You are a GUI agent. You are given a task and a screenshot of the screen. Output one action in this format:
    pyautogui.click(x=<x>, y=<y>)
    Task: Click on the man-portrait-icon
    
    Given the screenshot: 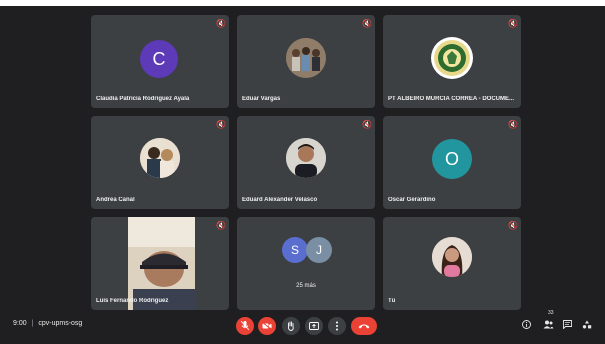 What is the action you would take?
    pyautogui.click(x=306, y=158)
    